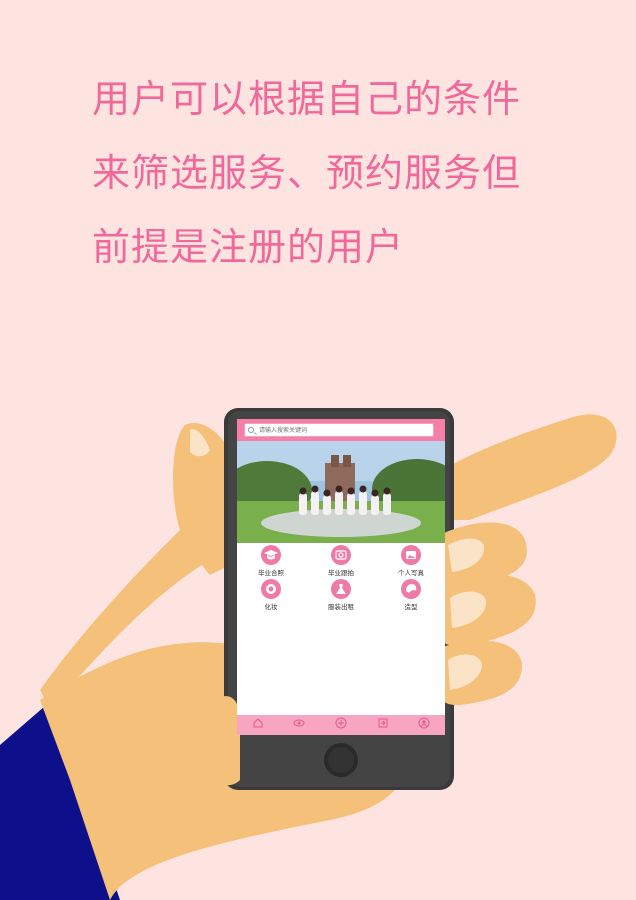 This screenshot has width=636, height=900. Describe the element at coordinates (341, 492) in the screenshot. I see `banner-photo` at that location.